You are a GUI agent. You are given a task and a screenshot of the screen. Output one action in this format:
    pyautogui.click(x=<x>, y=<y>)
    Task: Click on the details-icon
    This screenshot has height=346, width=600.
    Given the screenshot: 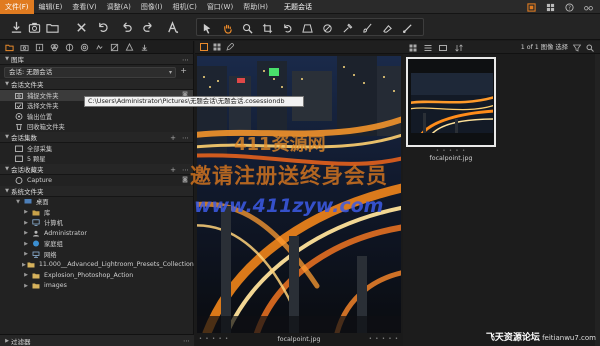 What is the action you would take?
    pyautogui.click(x=99, y=47)
    